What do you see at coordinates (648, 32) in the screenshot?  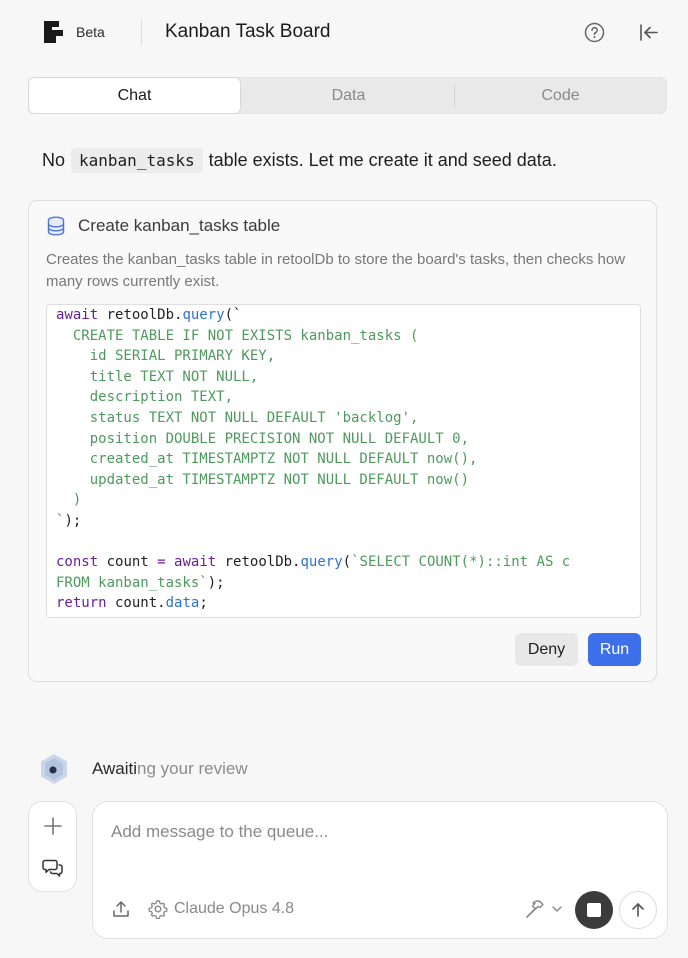 I see `collapse-sidebar-icon` at bounding box center [648, 32].